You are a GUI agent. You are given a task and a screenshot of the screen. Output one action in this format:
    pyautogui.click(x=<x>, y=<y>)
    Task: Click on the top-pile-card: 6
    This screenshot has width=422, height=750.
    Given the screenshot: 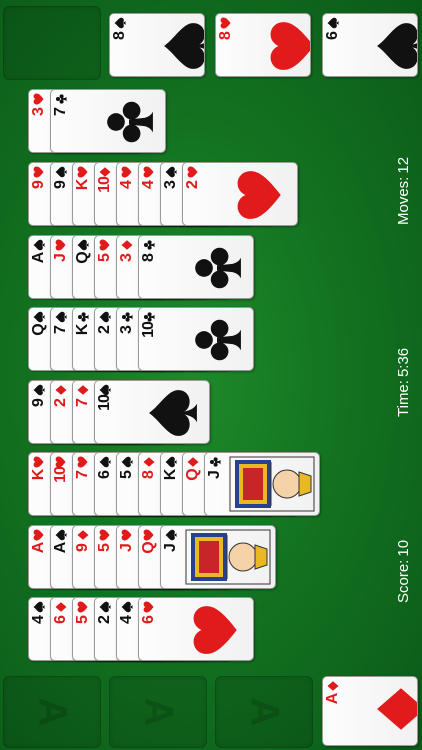 What is the action you would take?
    pyautogui.click(x=370, y=45)
    